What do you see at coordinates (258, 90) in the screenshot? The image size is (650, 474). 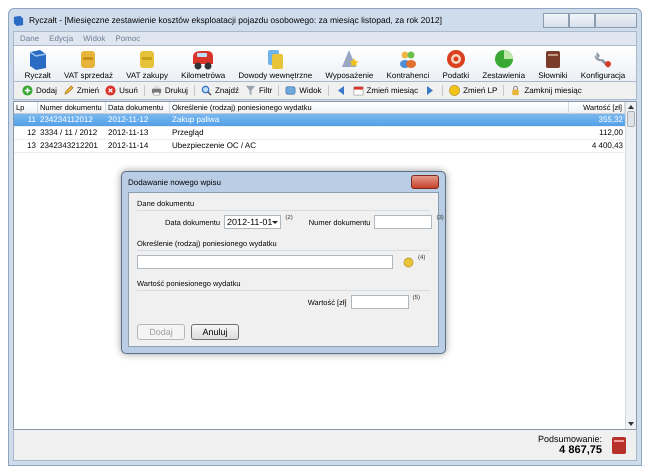 I see `toolbar-button: Filtr` at bounding box center [258, 90].